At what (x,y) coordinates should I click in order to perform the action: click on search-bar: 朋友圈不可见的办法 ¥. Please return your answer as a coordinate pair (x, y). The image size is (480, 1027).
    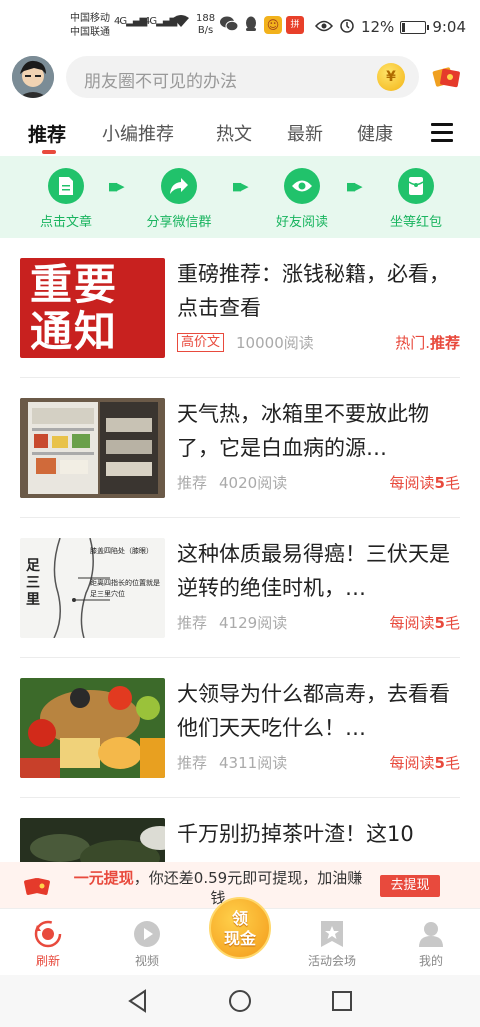
    Looking at the image, I should click on (242, 77).